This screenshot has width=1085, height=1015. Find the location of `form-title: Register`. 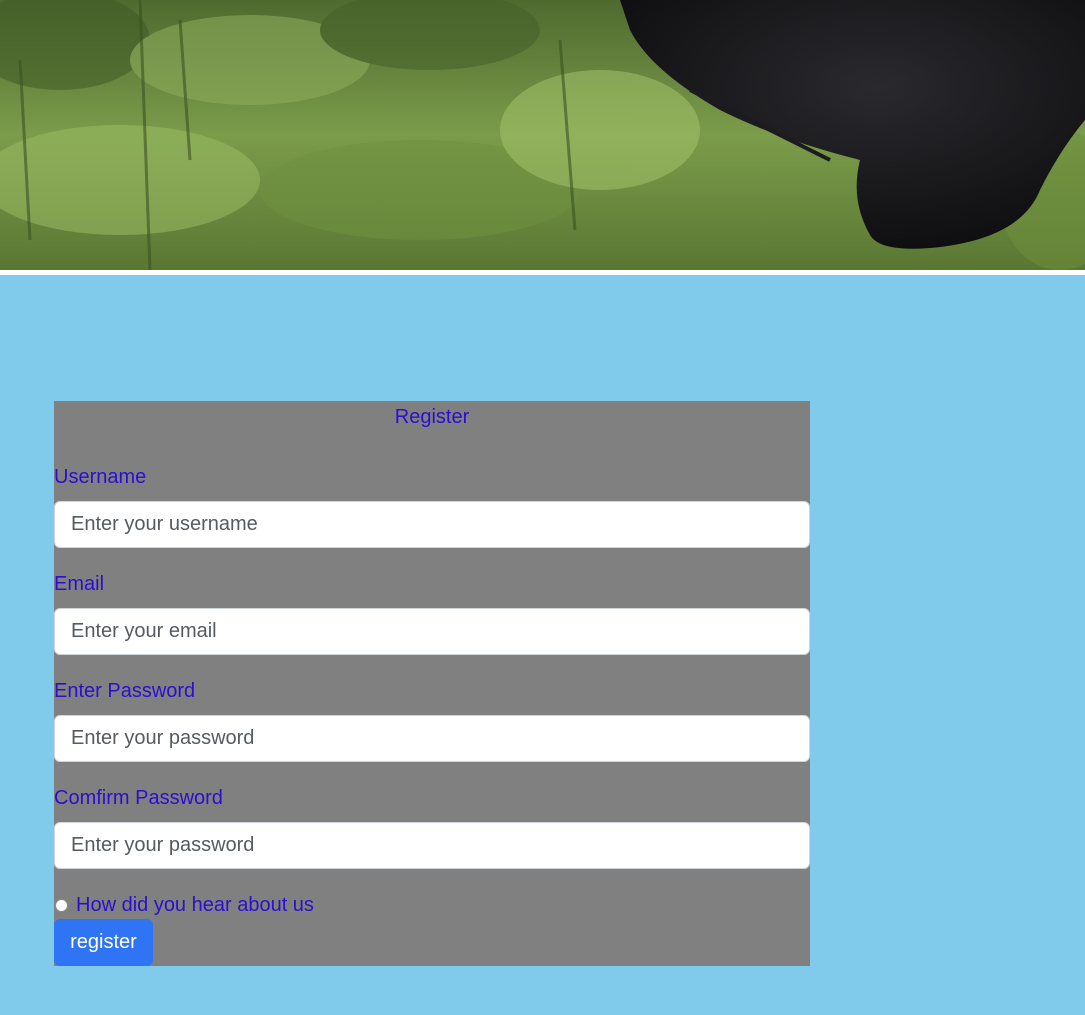

form-title: Register is located at coordinates (432, 417).